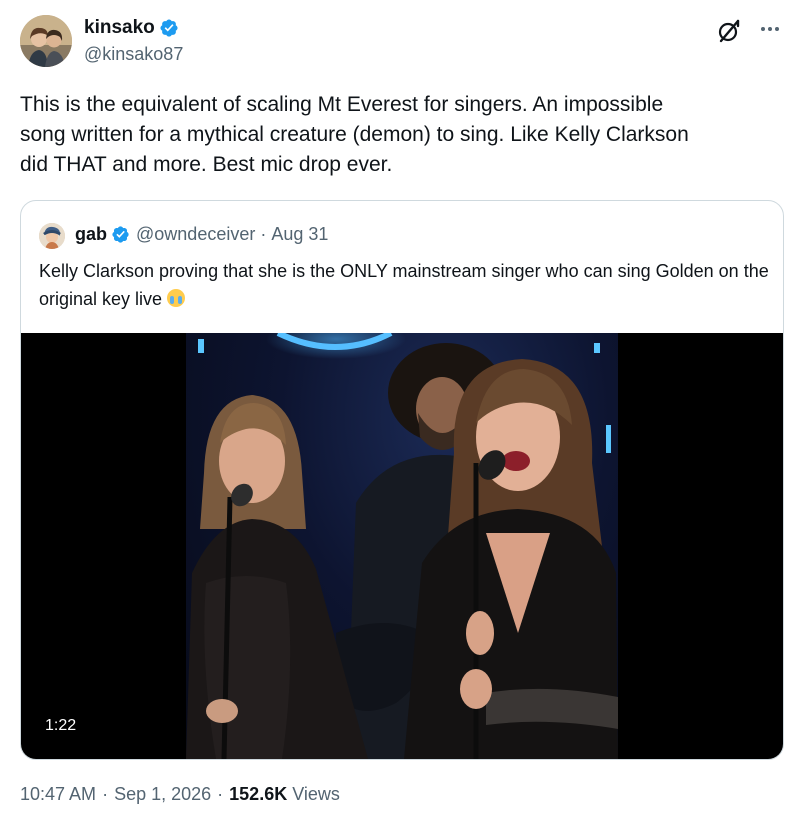 This screenshot has width=800, height=828. Describe the element at coordinates (195, 234) in the screenshot. I see `quoted-handle: @owndeceiver` at that location.